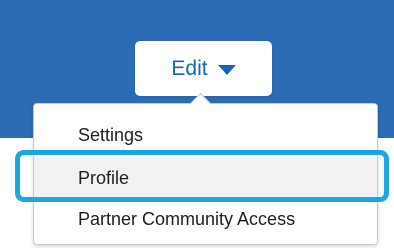 Image resolution: width=394 pixels, height=248 pixels. What do you see at coordinates (104, 177) in the screenshot?
I see `menu-item-label: Profile` at bounding box center [104, 177].